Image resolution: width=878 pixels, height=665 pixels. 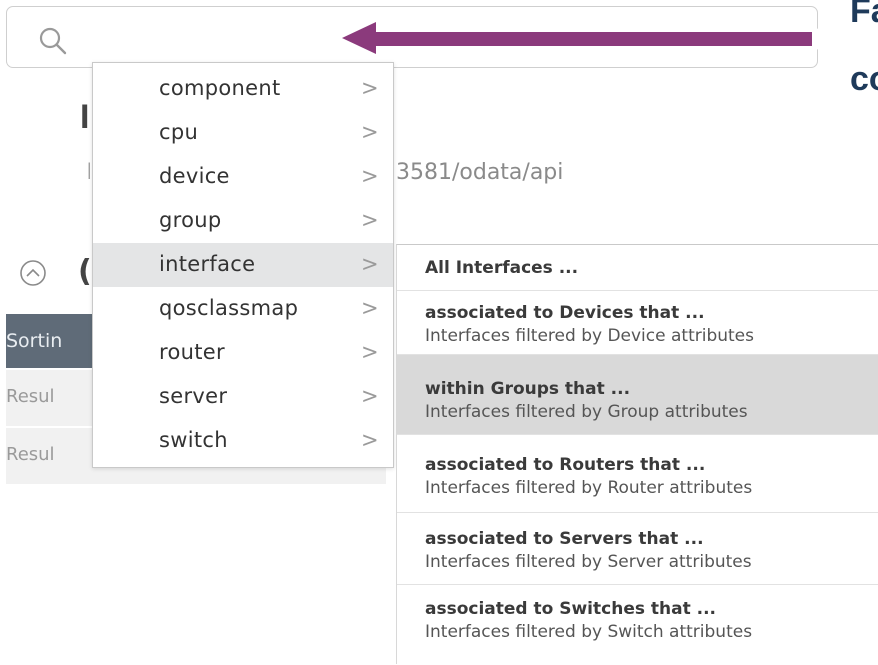 I want to click on submenu-item-description: Interfaces filtered by Switch attributes, so click(x=589, y=632).